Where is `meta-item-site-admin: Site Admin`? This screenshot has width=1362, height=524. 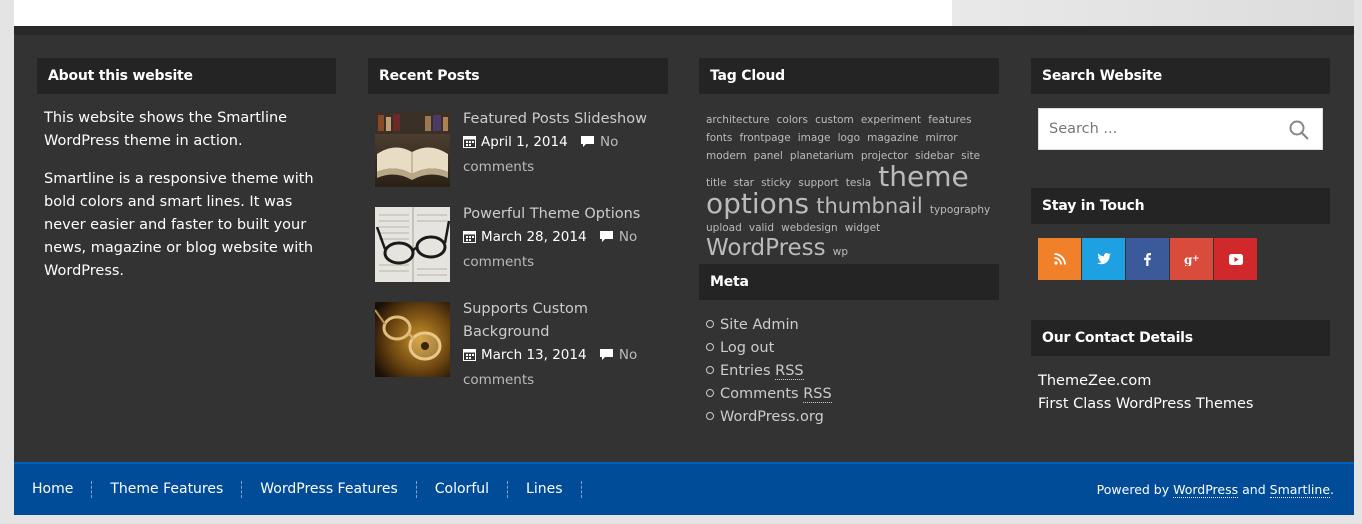
meta-item-site-admin: Site Admin is located at coordinates (769, 325).